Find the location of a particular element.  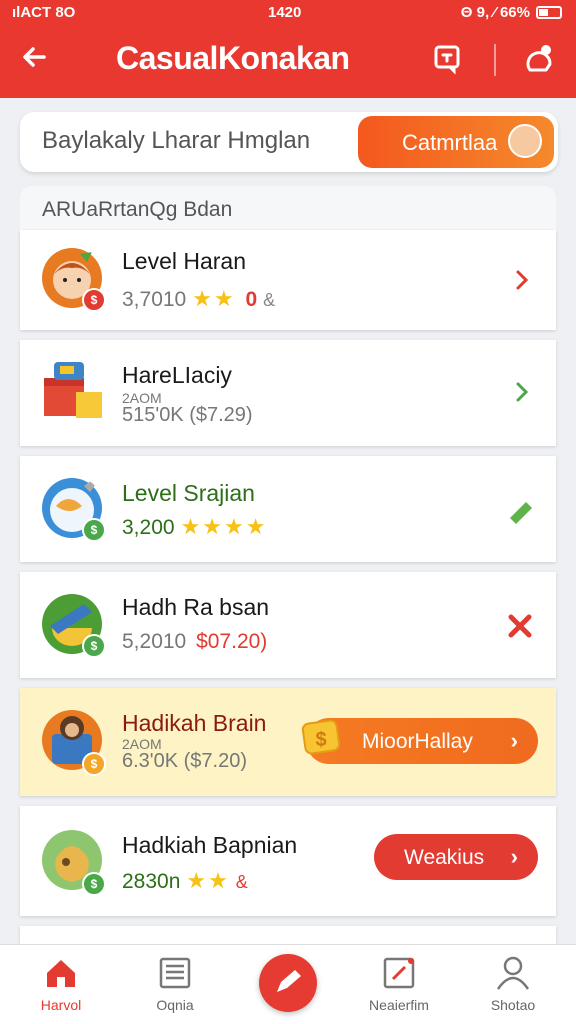

home-icon is located at coordinates (61, 973).